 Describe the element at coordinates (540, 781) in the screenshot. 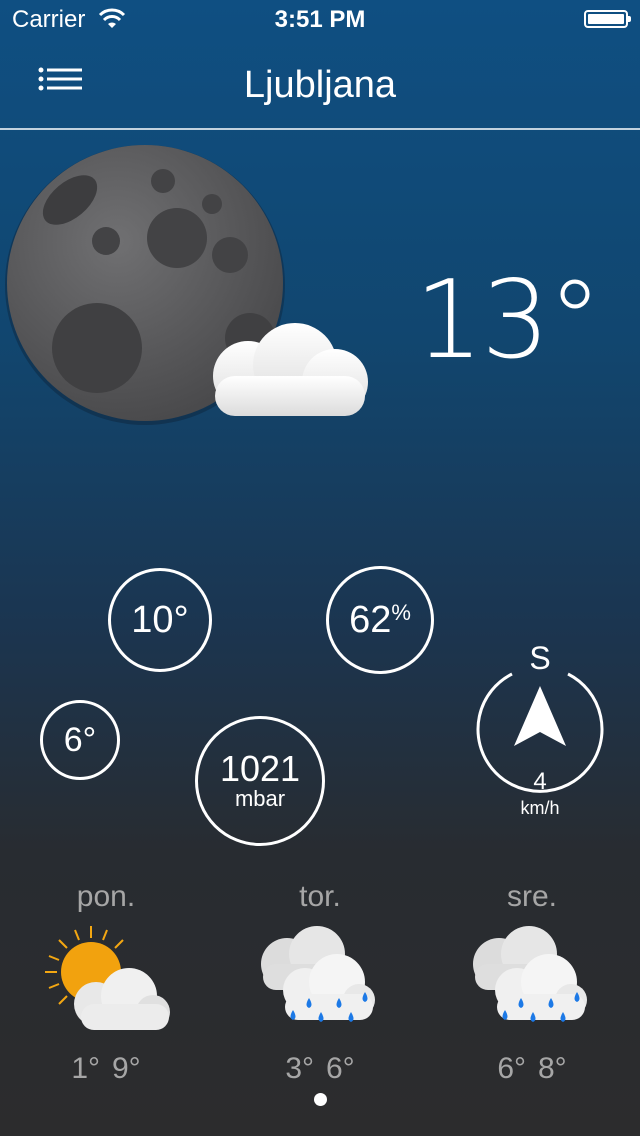

I see `wind-speed-value: 4` at that location.